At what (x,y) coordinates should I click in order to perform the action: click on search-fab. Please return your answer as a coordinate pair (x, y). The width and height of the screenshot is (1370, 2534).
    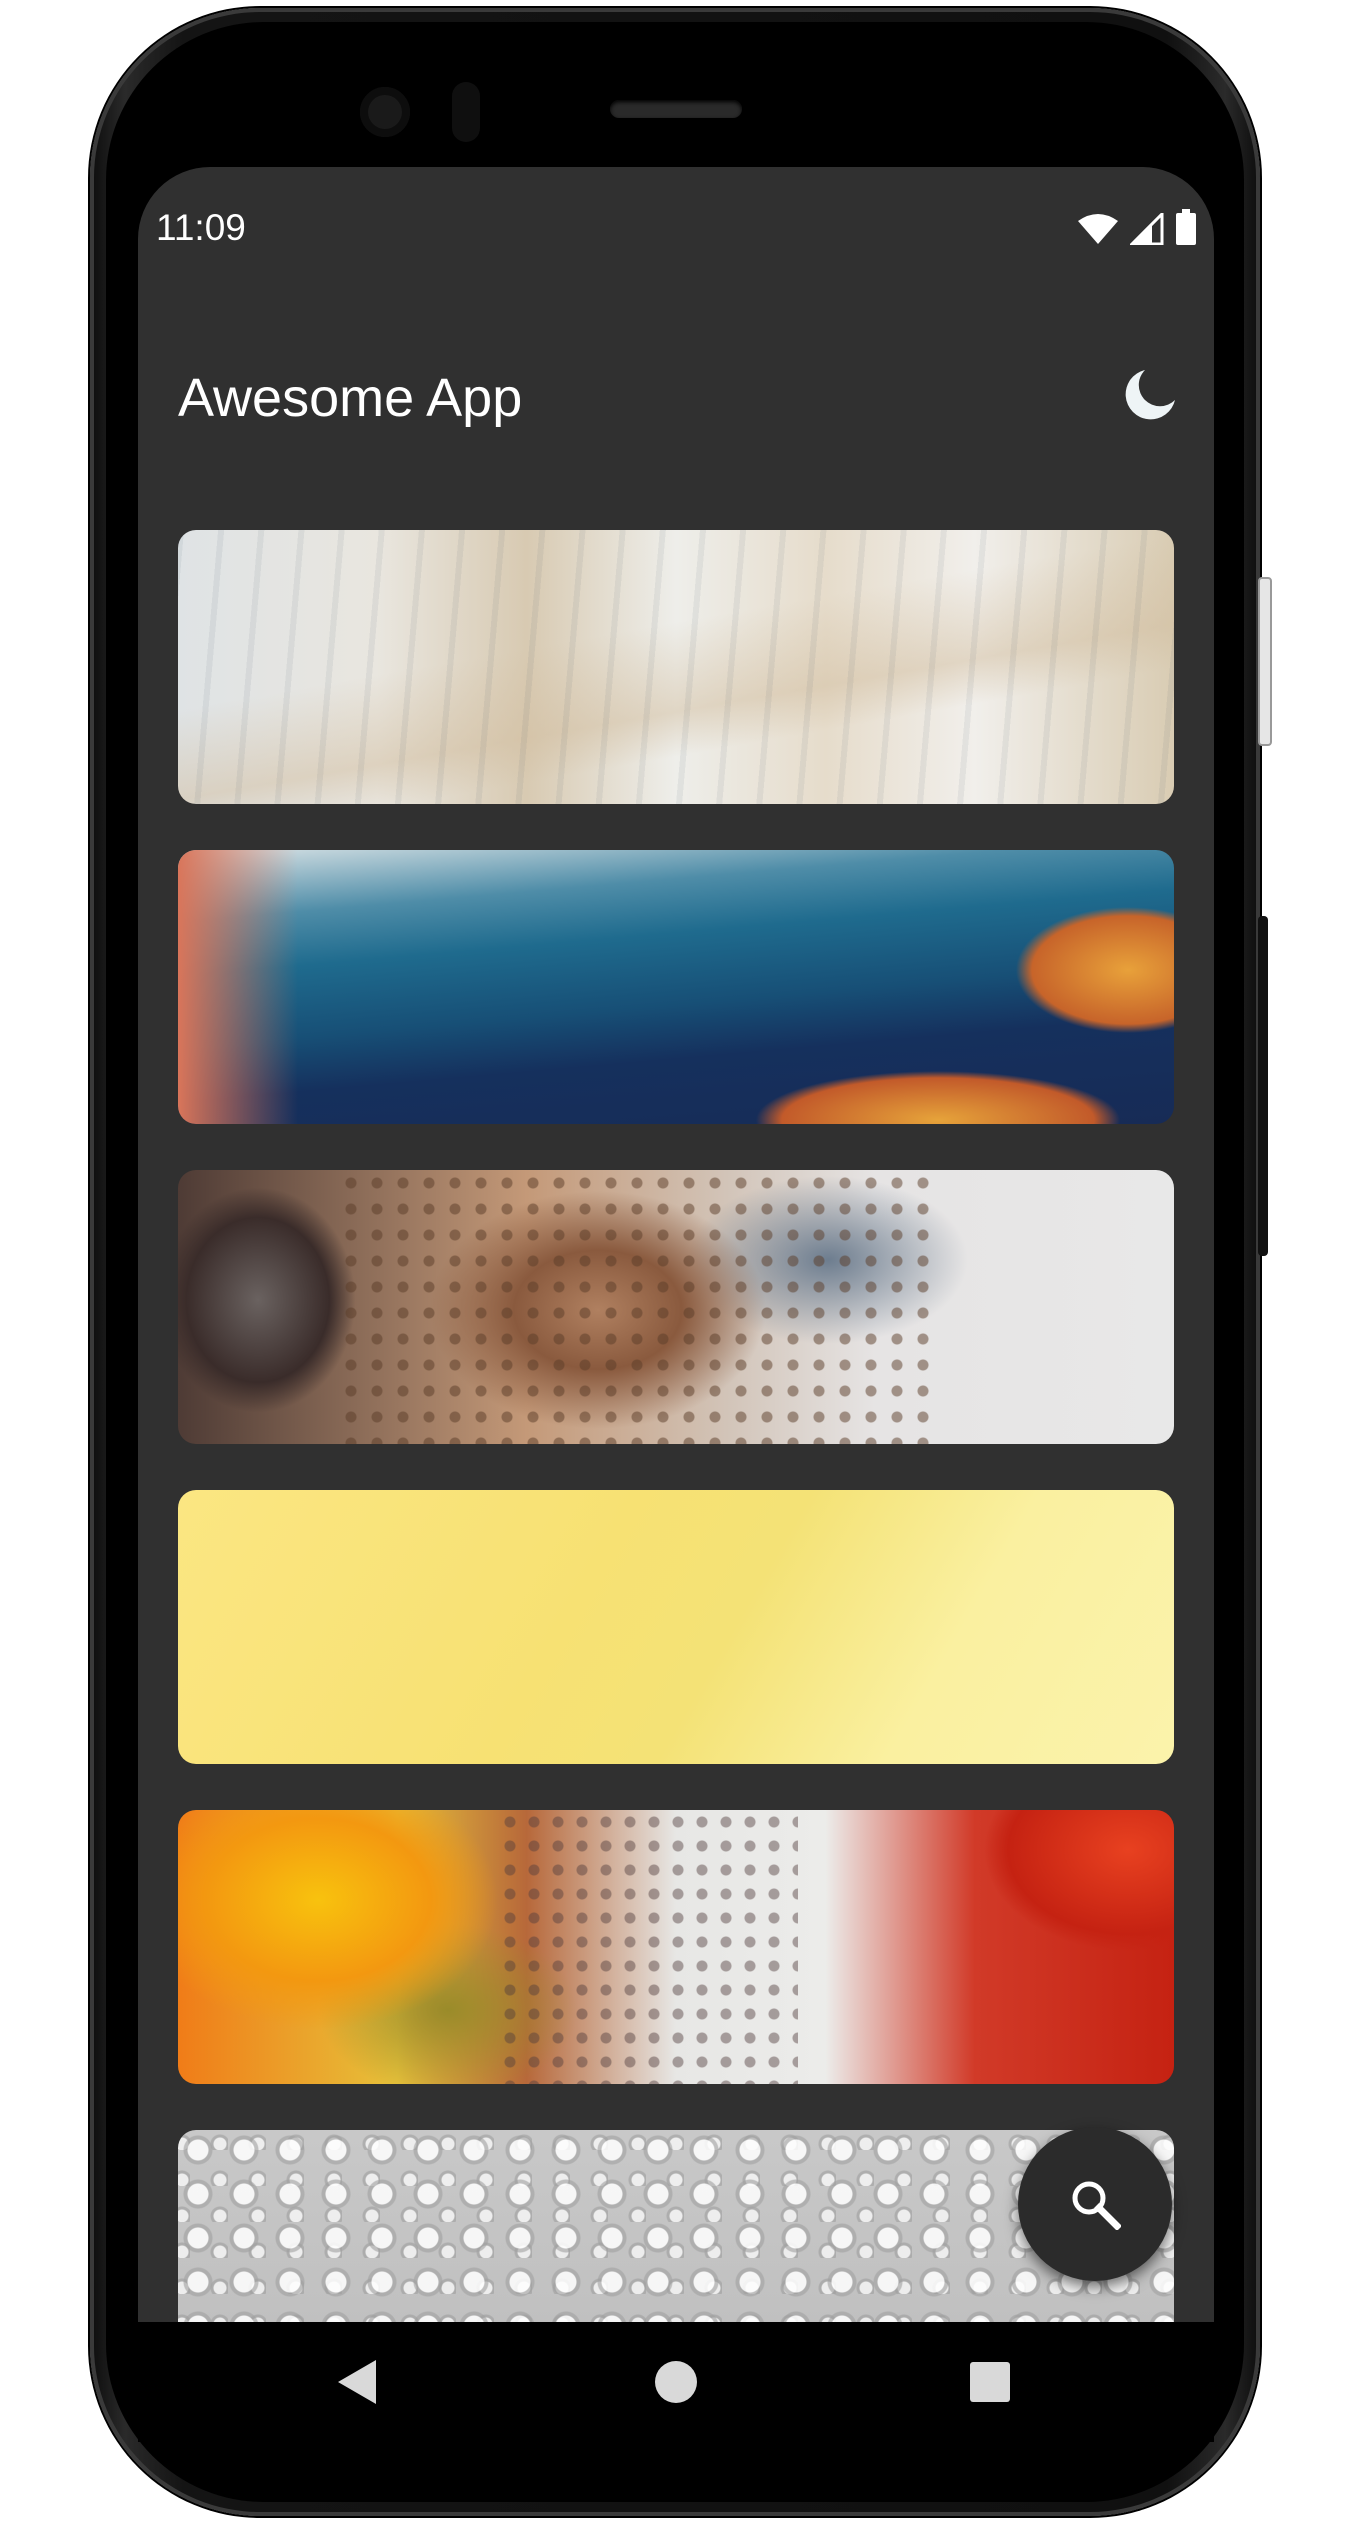
    Looking at the image, I should click on (1095, 2204).